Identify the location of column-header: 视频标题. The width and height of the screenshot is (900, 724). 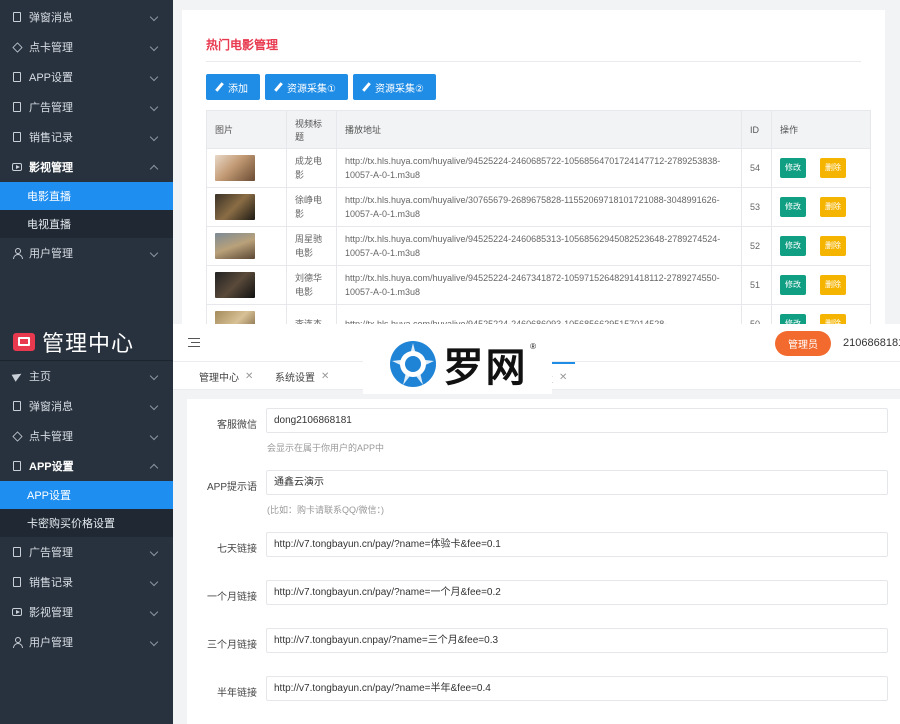
(311, 129).